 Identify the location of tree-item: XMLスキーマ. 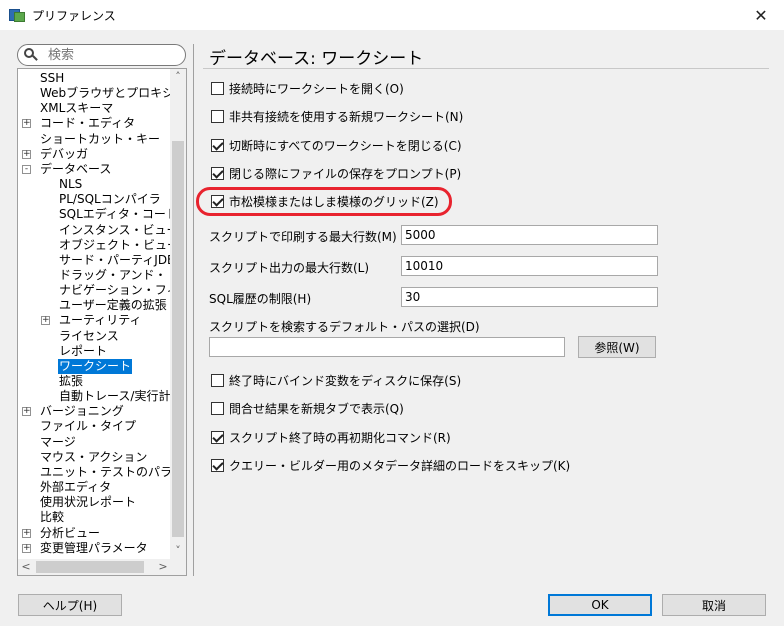
(76, 108).